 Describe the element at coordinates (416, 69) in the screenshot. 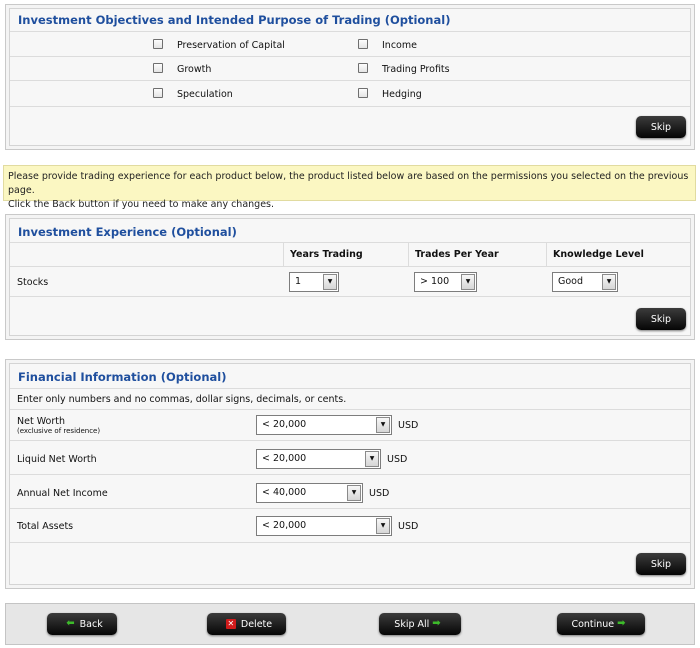

I see `trading-profits-label: Trading Profits` at that location.